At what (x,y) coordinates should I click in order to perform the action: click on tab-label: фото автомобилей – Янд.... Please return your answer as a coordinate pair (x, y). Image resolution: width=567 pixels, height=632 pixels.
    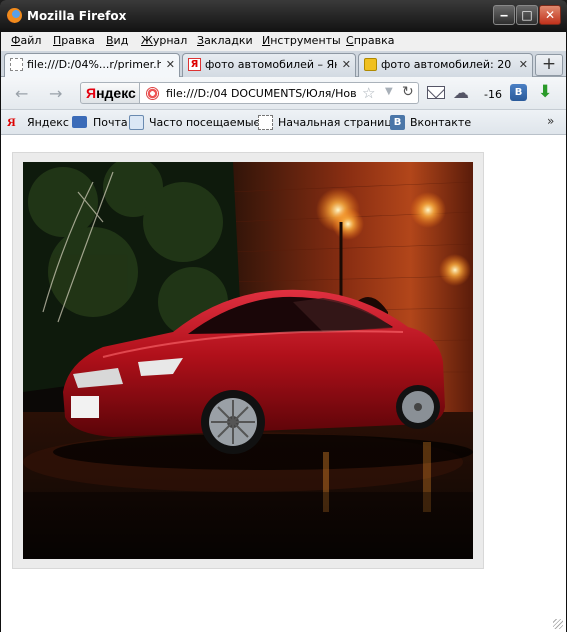
    Looking at the image, I should click on (271, 64).